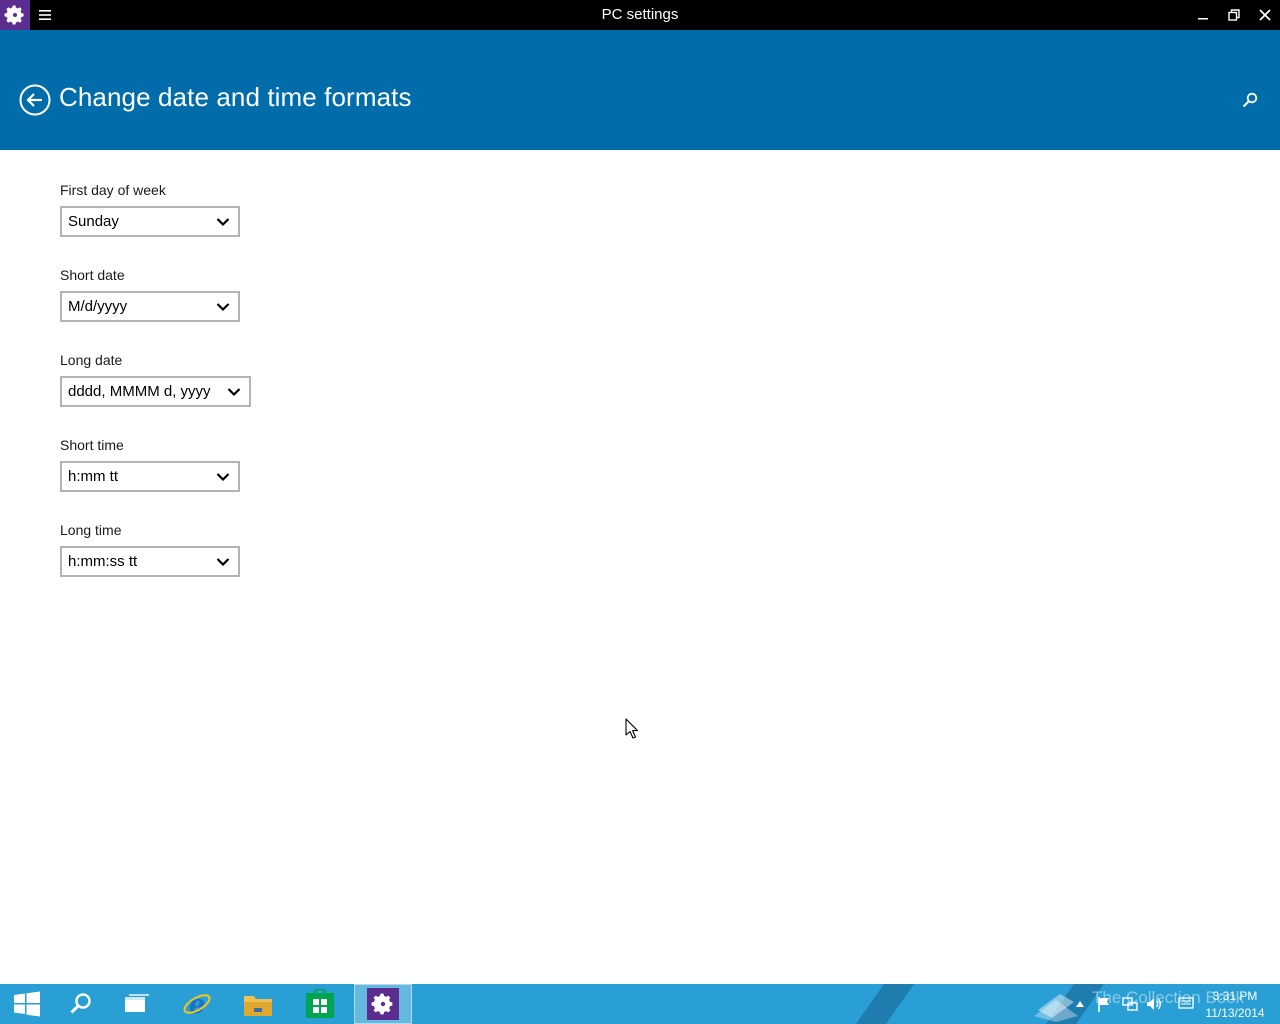  Describe the element at coordinates (640, 1004) in the screenshot. I see `taskbar: e The Collection Book 3:31 PM 11/13/2014` at that location.